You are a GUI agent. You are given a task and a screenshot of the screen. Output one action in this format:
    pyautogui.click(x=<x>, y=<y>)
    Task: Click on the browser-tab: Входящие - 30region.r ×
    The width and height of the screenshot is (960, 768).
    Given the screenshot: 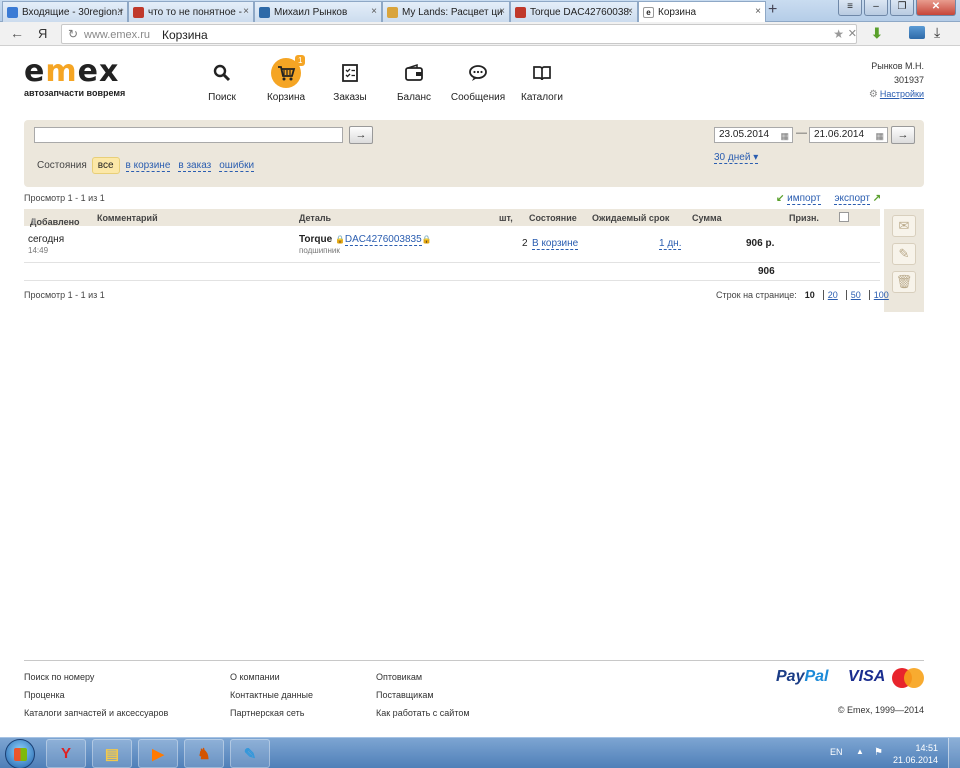 What is the action you would take?
    pyautogui.click(x=65, y=11)
    